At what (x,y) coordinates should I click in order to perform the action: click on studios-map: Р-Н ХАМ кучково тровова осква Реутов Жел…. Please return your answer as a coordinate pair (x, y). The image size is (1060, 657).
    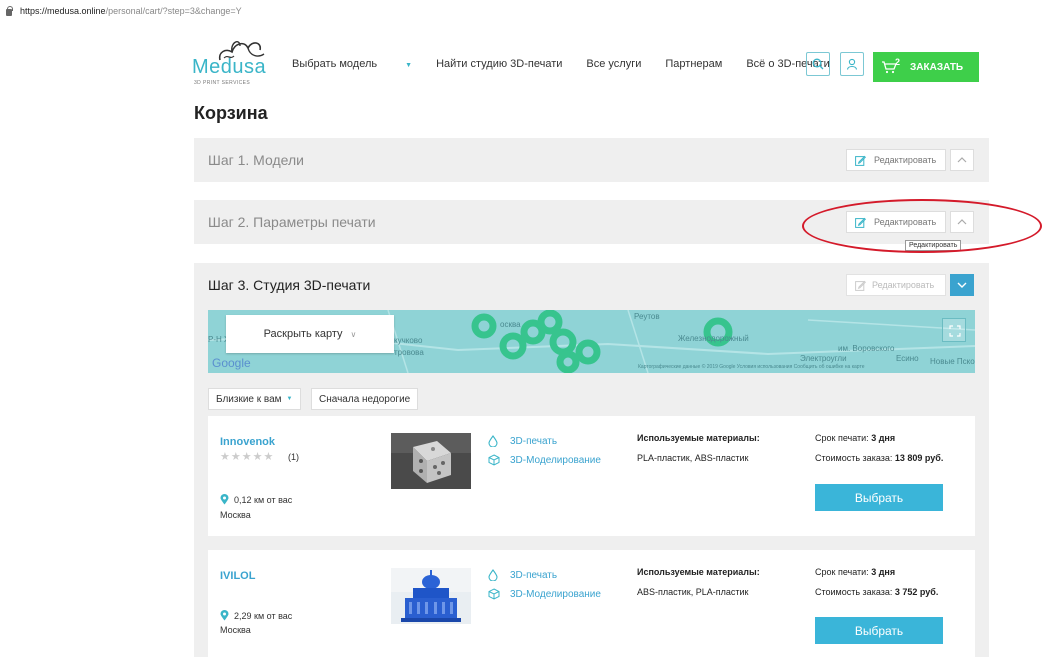
    Looking at the image, I should click on (591, 341).